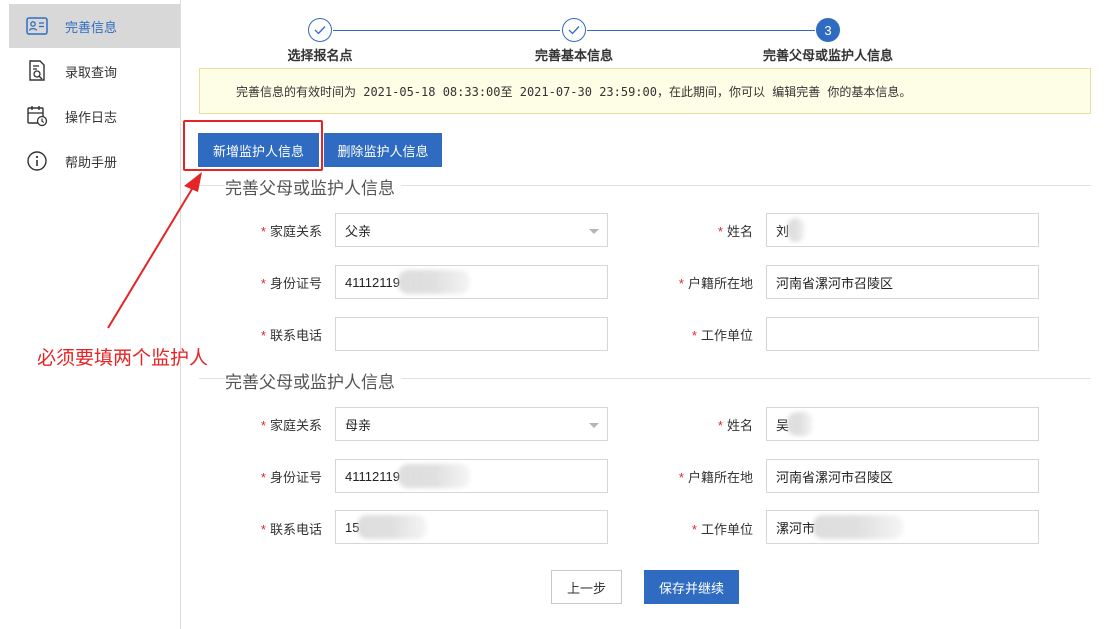  Describe the element at coordinates (902, 334) in the screenshot. I see `workplace-field` at that location.